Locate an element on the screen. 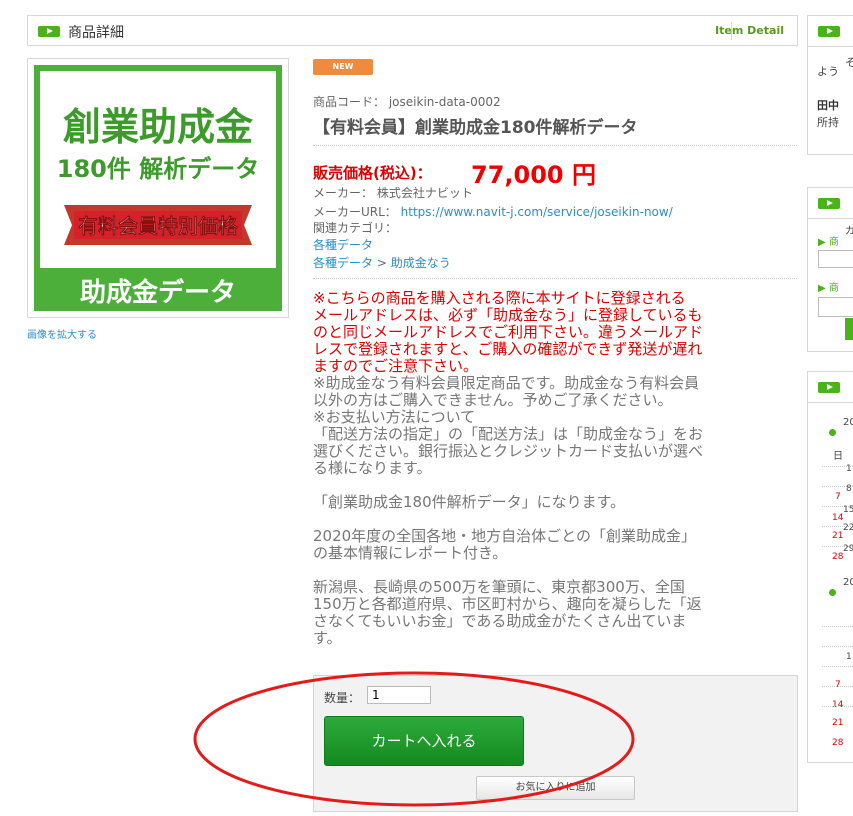 This screenshot has width=853, height=816. section-title-en: Item Detail is located at coordinates (749, 30).